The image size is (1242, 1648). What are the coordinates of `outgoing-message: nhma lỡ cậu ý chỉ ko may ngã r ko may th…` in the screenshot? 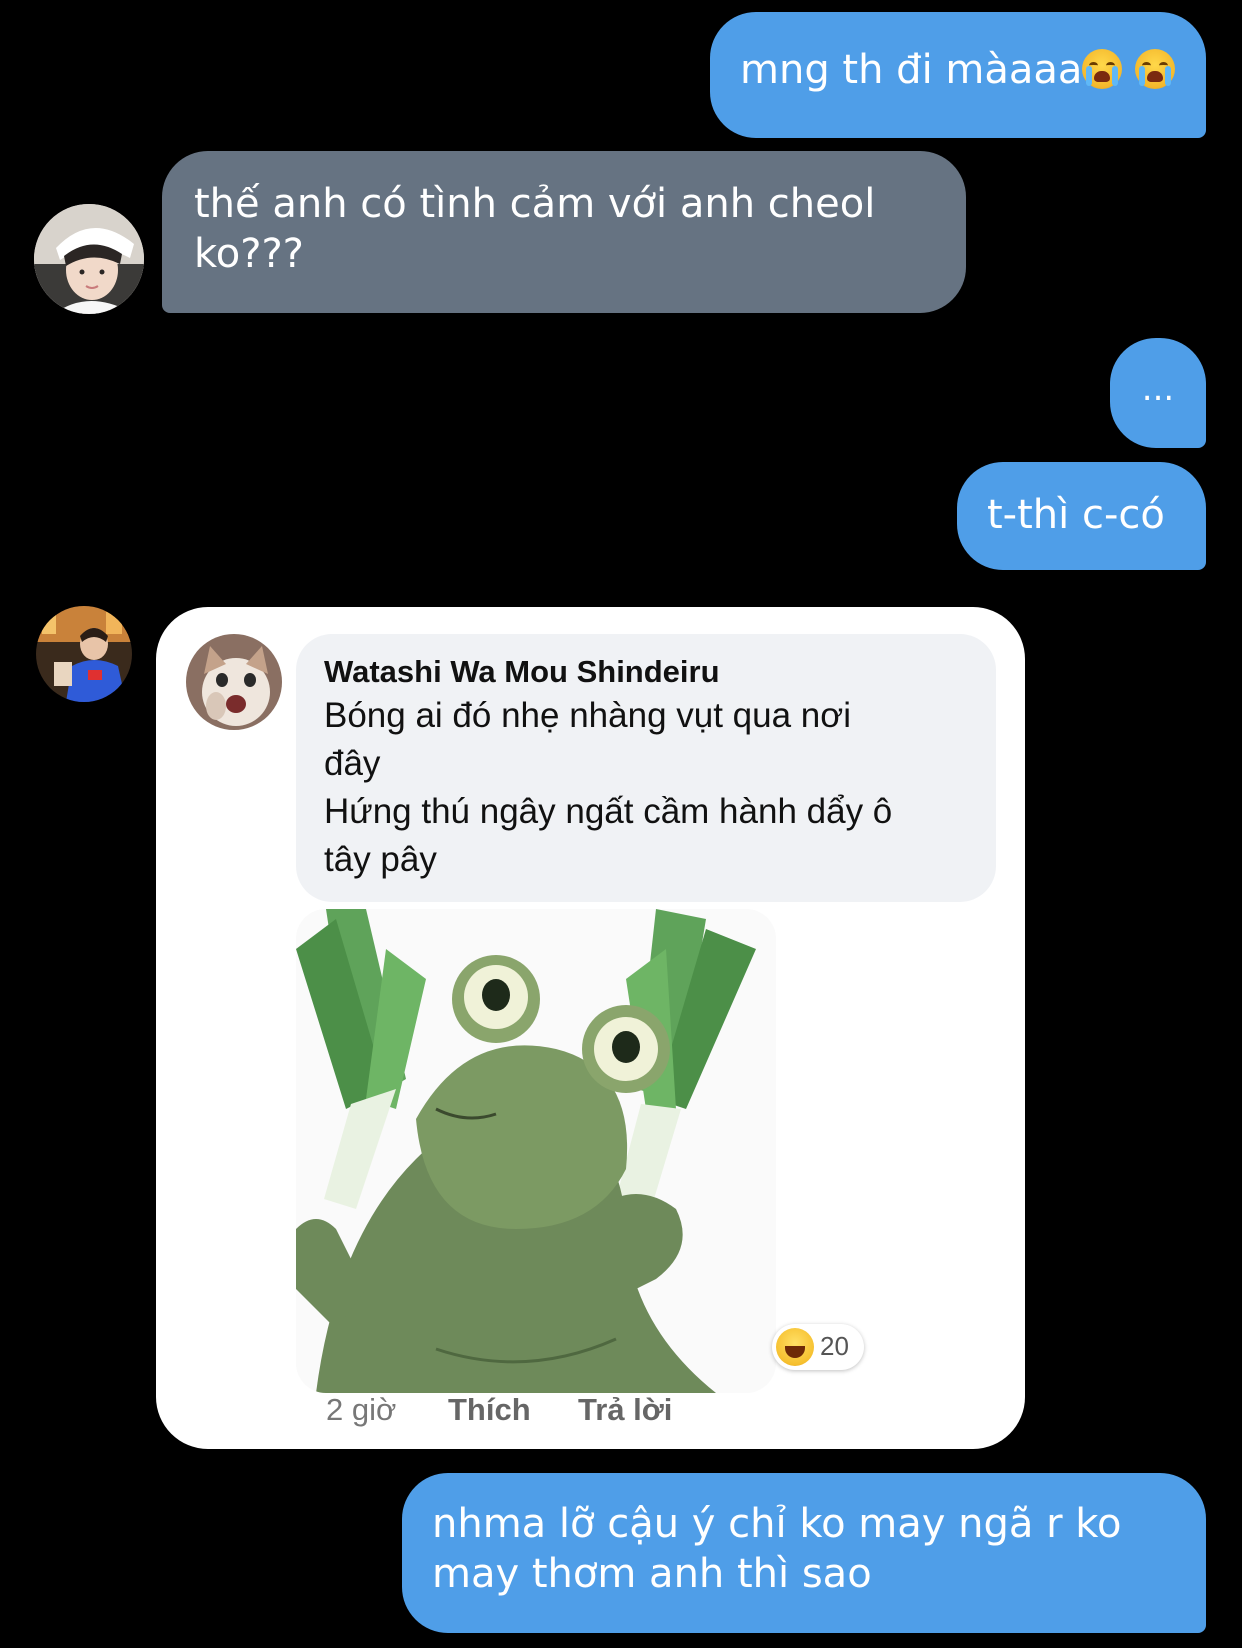 It's located at (804, 1553).